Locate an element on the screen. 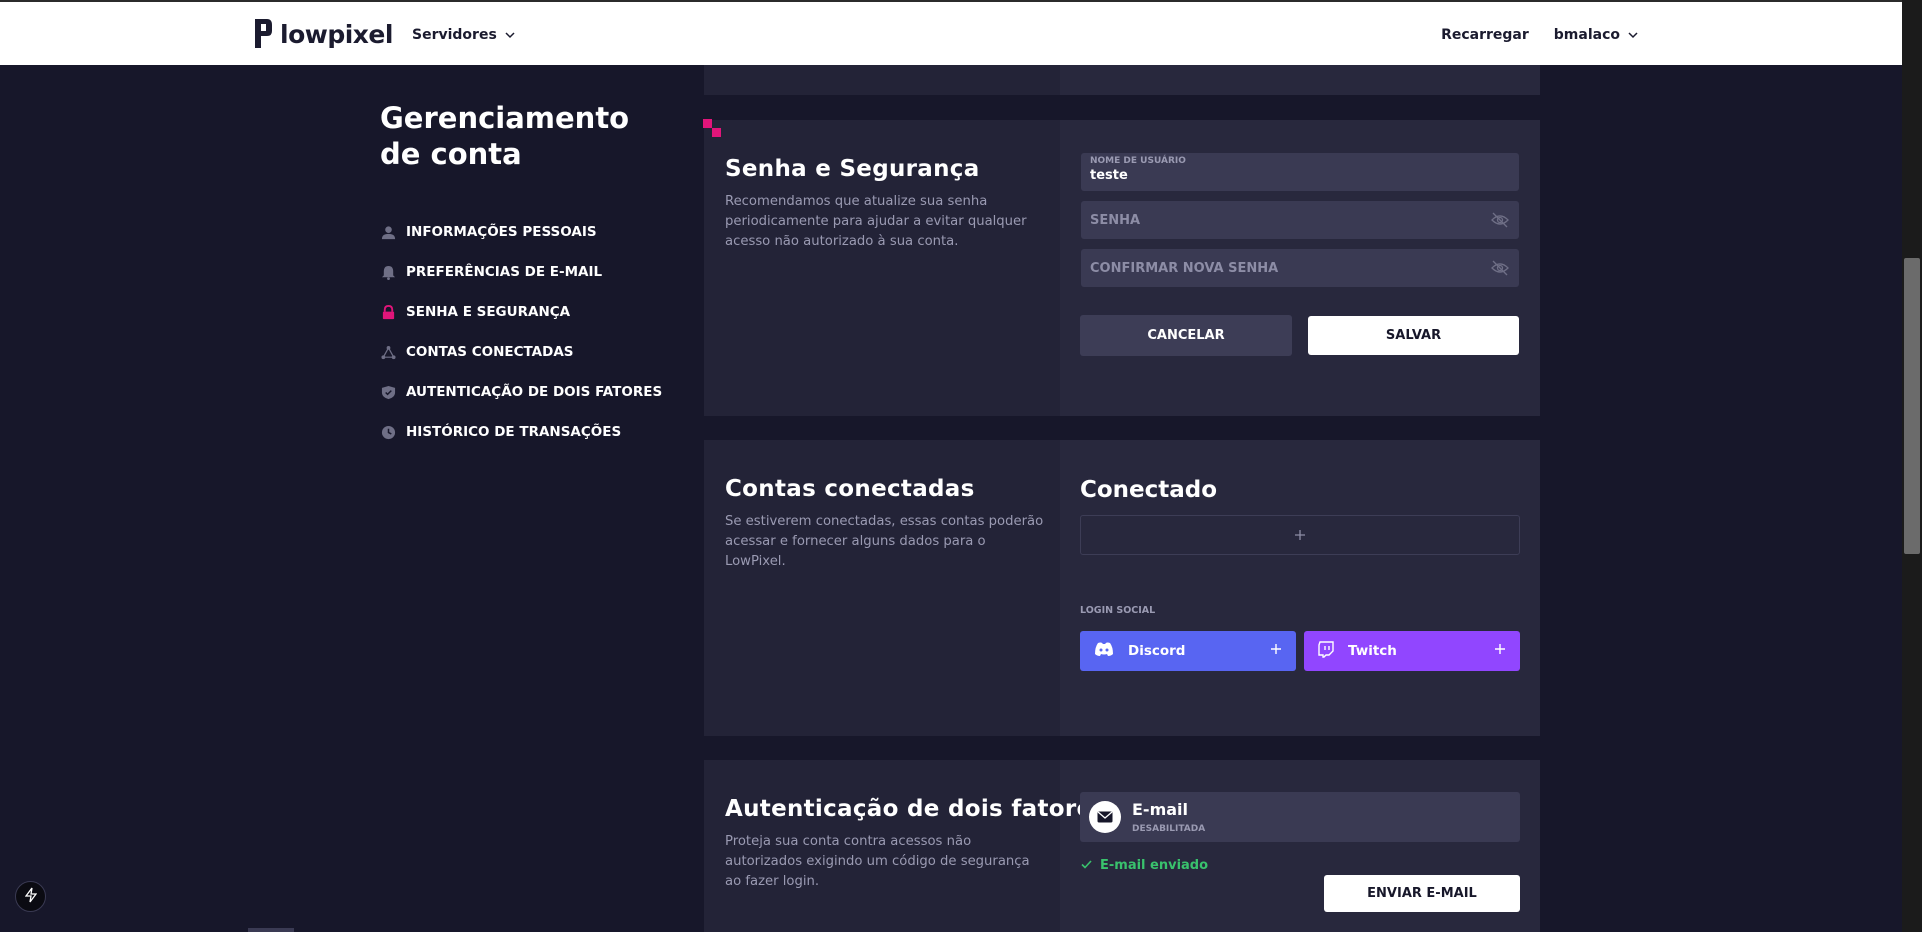  discord-icon is located at coordinates (1104, 651).